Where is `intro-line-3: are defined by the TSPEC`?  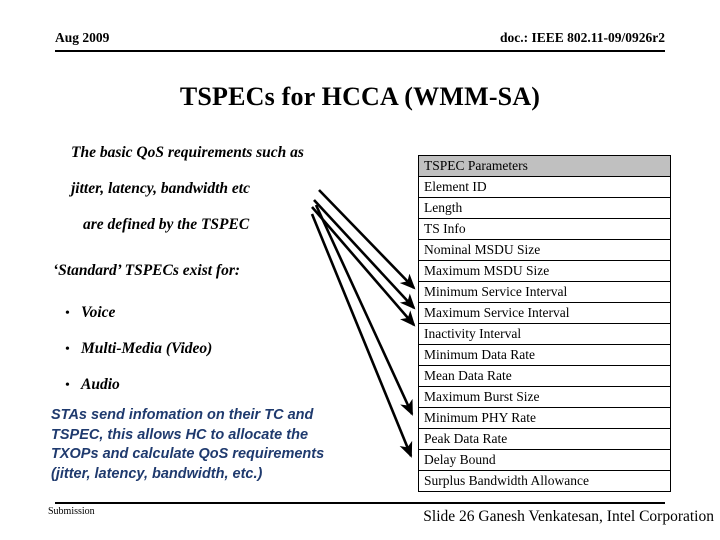
intro-line-3: are defined by the TSPEC is located at coordinates (166, 224).